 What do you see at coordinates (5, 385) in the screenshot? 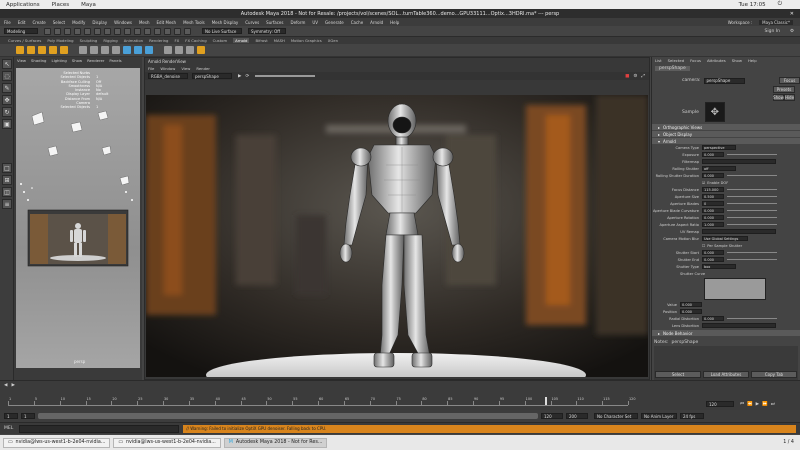
I see `play-back-icon: ◀` at bounding box center [5, 385].